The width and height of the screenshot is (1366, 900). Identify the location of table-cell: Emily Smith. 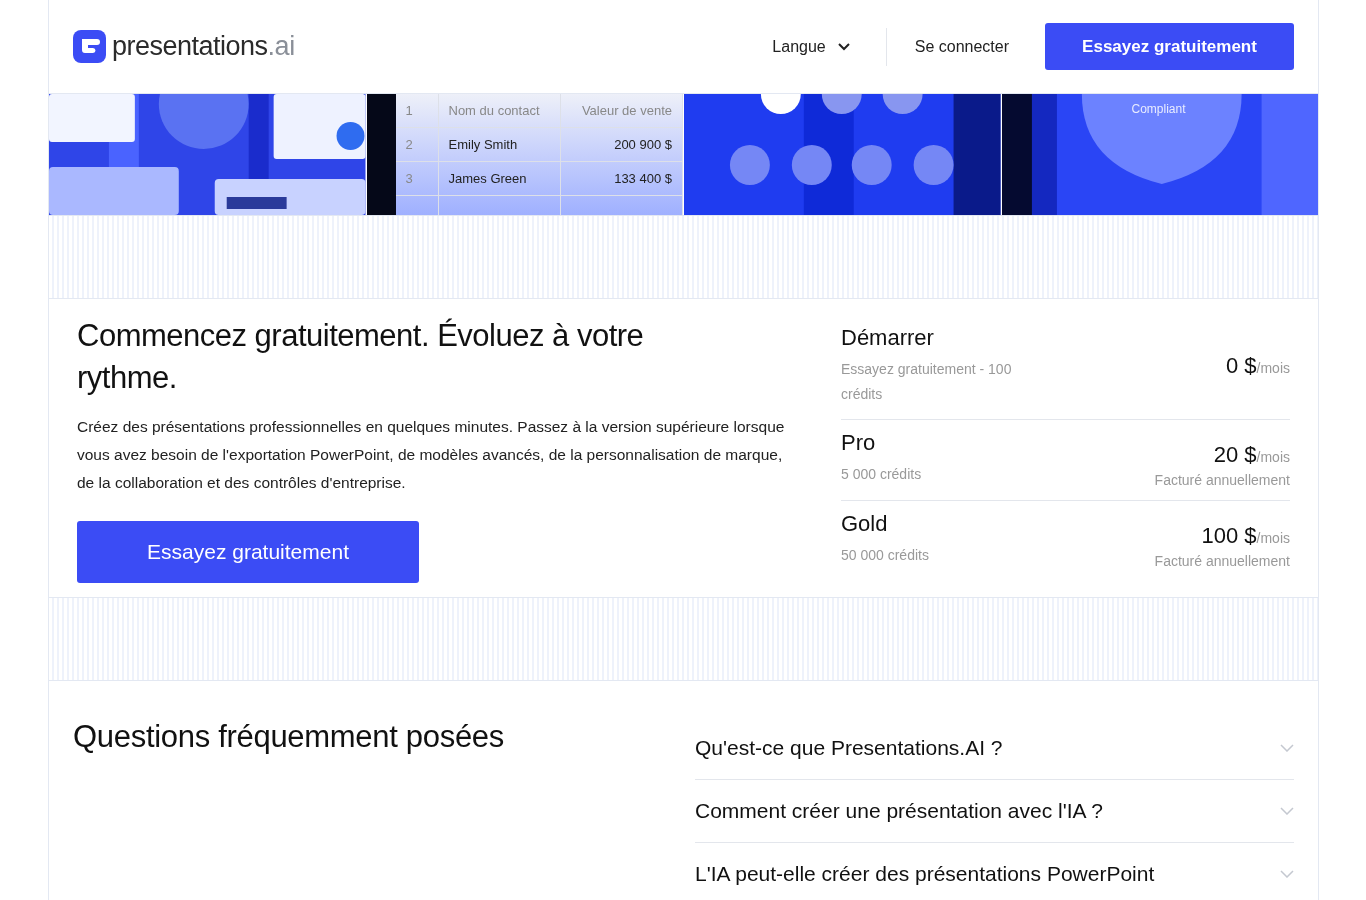
(499, 144).